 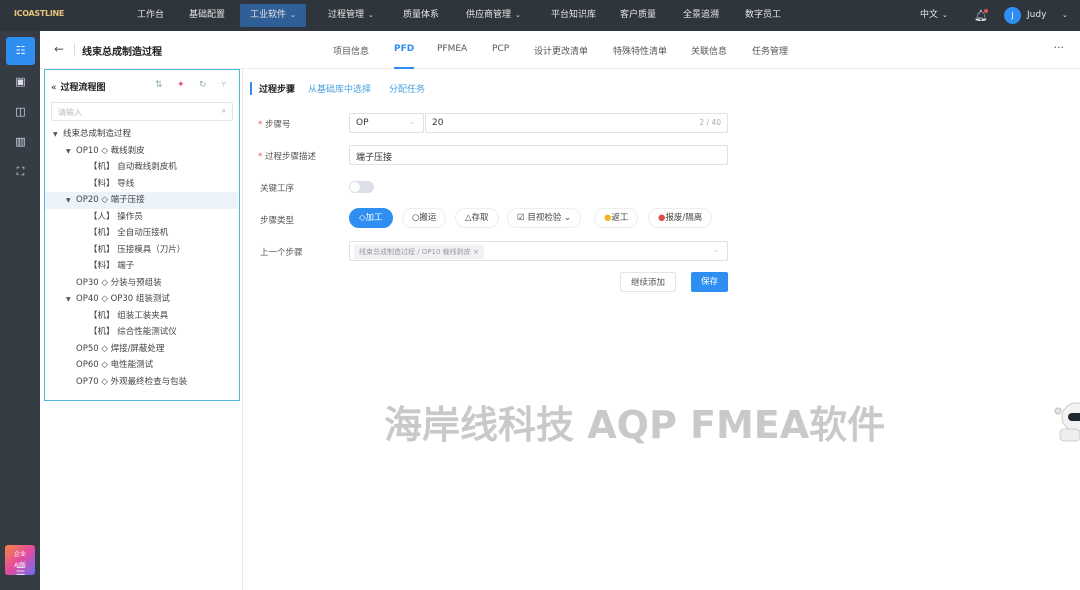 I want to click on tree-node: ▼ OP40 ◇ OP30 组装测试, so click(x=141, y=299).